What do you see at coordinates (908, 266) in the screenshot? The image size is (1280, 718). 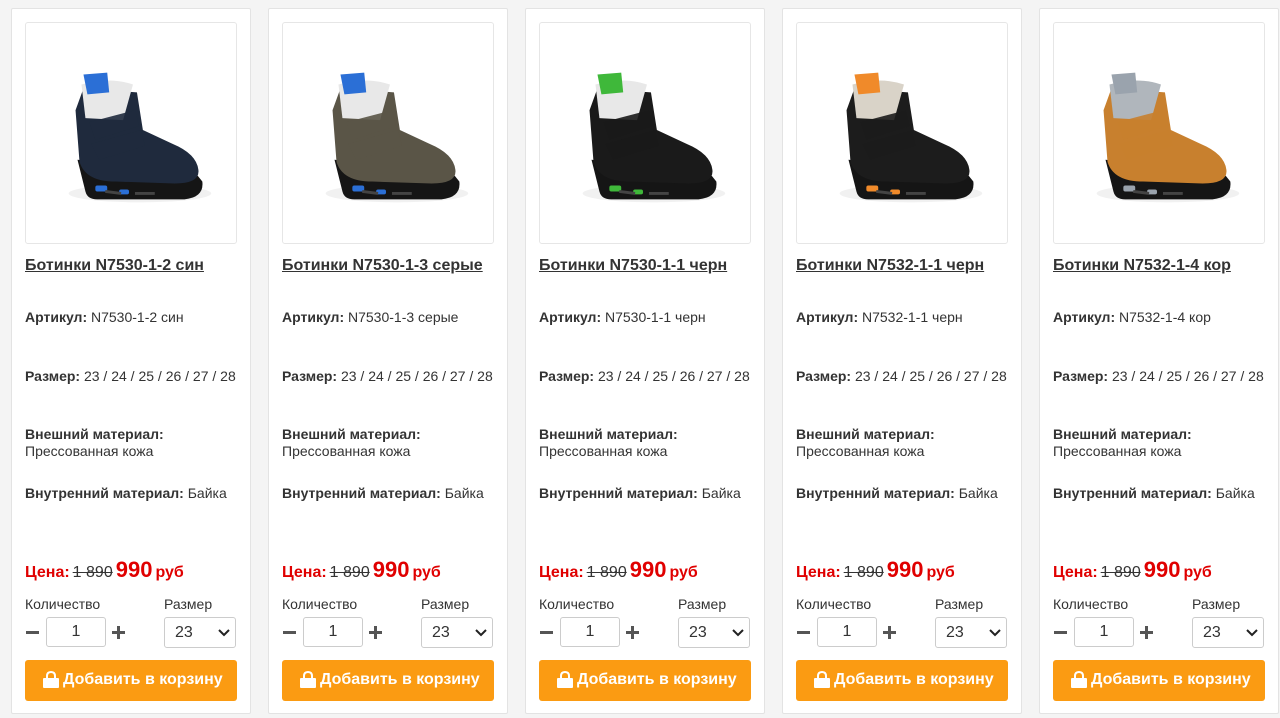 I see `product-title: Ботинки N7532-1-1 черн` at bounding box center [908, 266].